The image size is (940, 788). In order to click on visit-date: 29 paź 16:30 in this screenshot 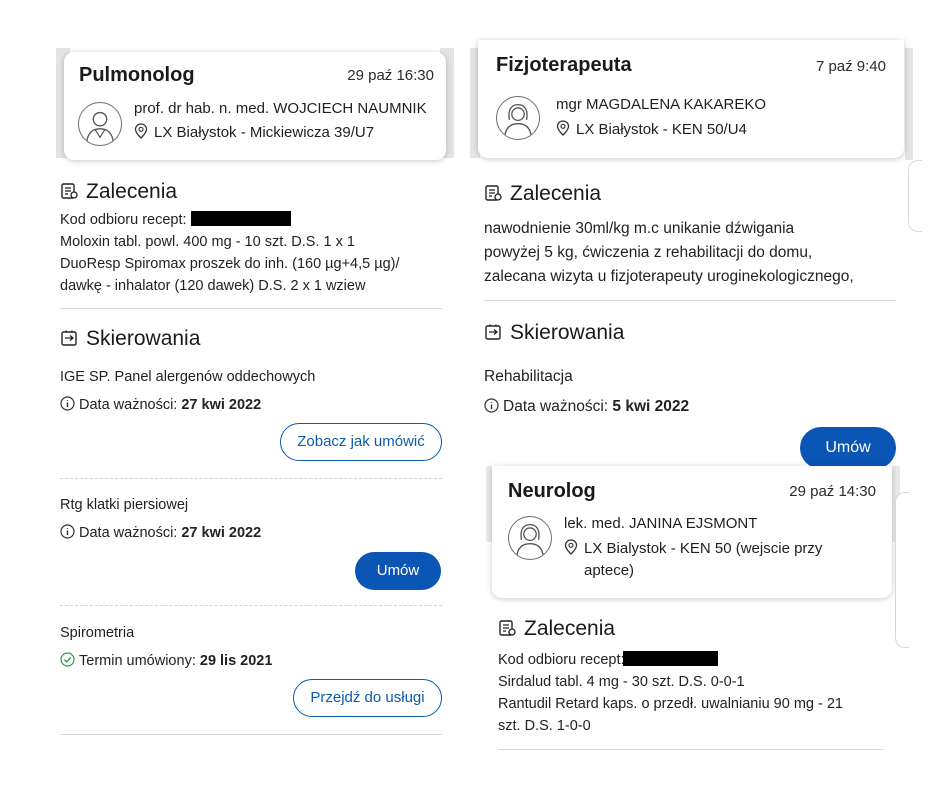, I will do `click(390, 75)`.